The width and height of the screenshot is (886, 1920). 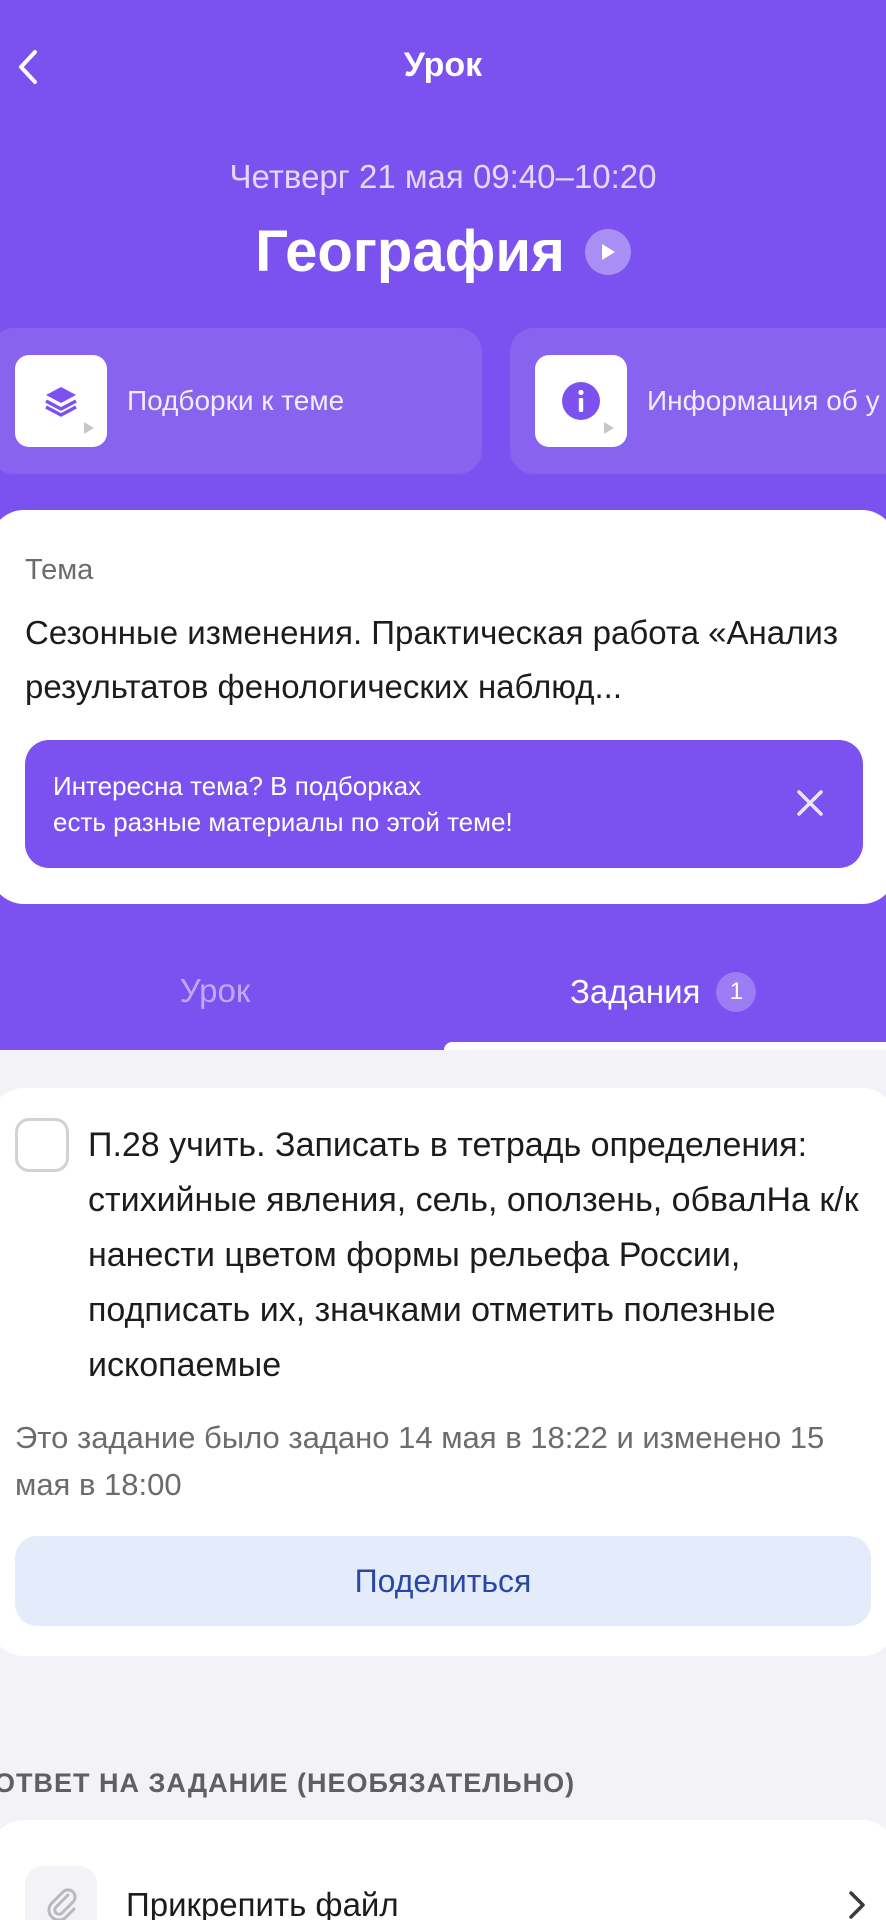 What do you see at coordinates (61, 1893) in the screenshot?
I see `paperclip-icon` at bounding box center [61, 1893].